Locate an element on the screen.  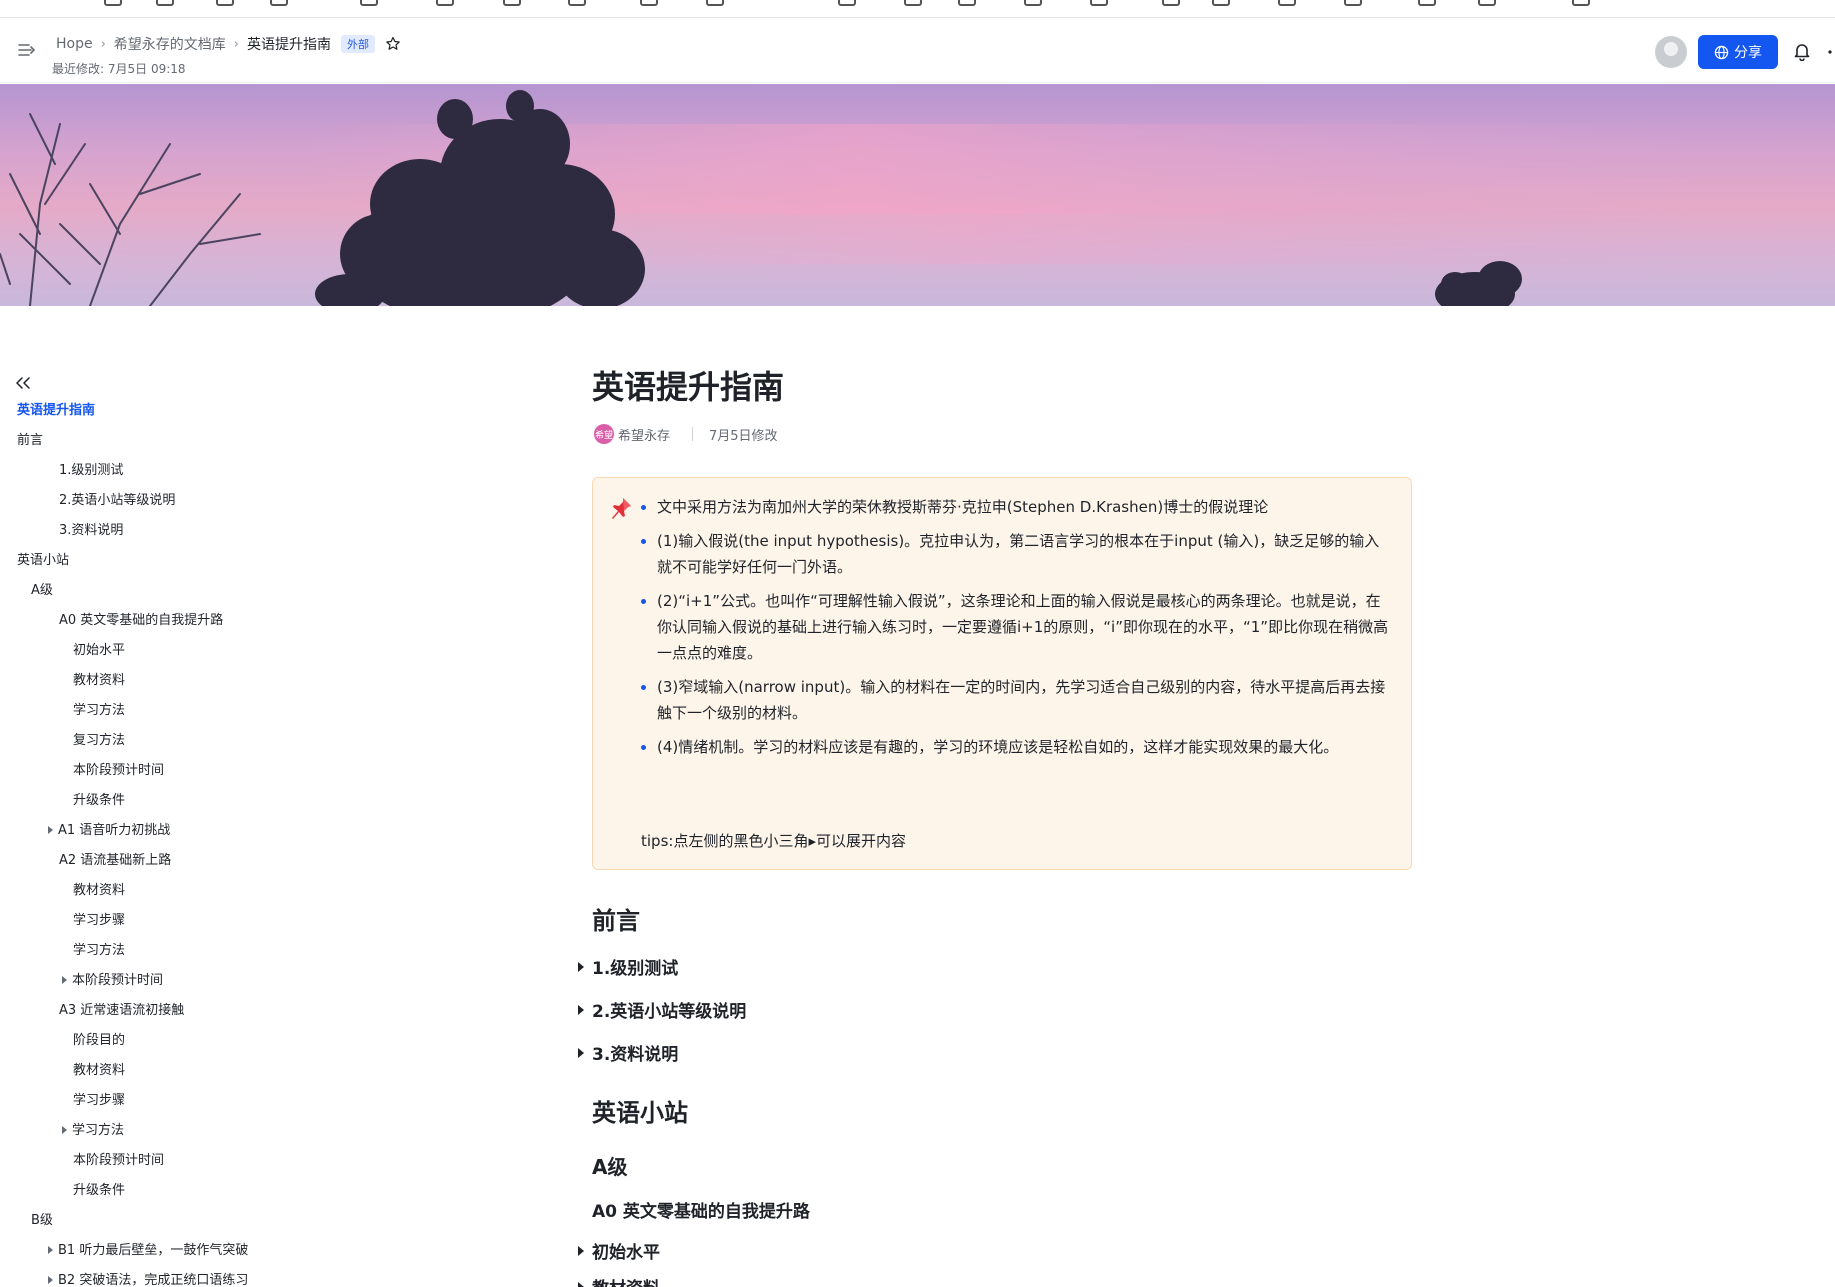
outline-item: A1 语音听力初挑战 is located at coordinates (109, 831).